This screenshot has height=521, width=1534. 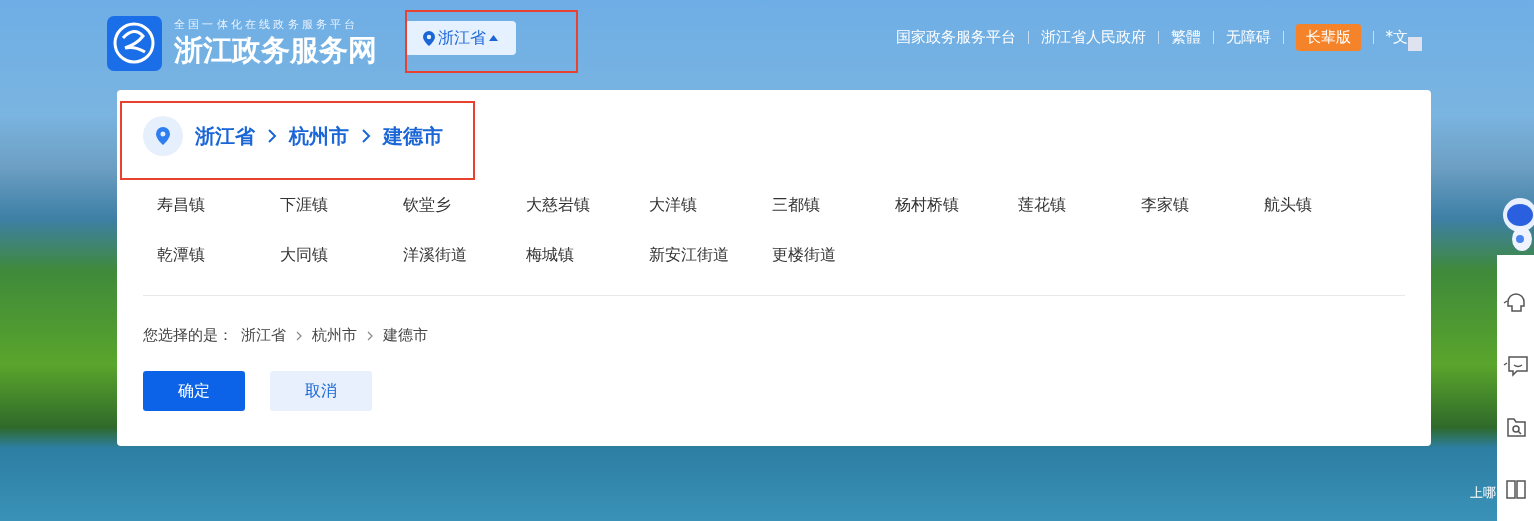 What do you see at coordinates (334, 335) in the screenshot?
I see `selected-region: 杭州市` at bounding box center [334, 335].